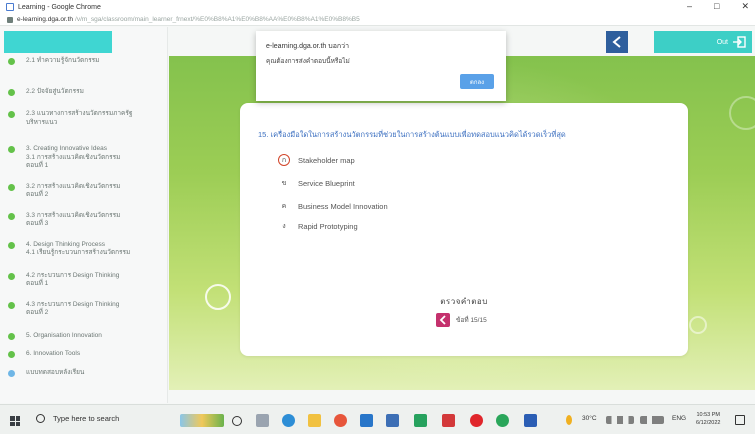 Image resolution: width=755 pixels, height=434 pixels. I want to click on sidebar-item: 4.2 กระบวนการ Design Thinking ตอนที่ 1, so click(83, 280).